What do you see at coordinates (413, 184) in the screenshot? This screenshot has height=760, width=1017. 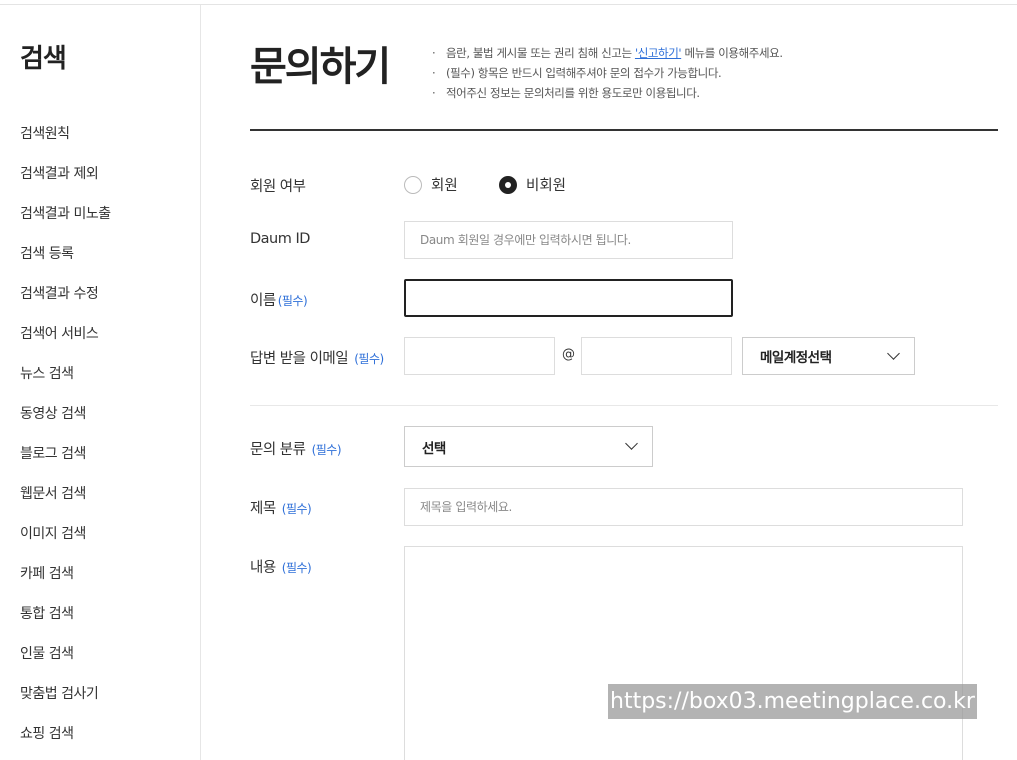 I see `radio-circle-member` at bounding box center [413, 184].